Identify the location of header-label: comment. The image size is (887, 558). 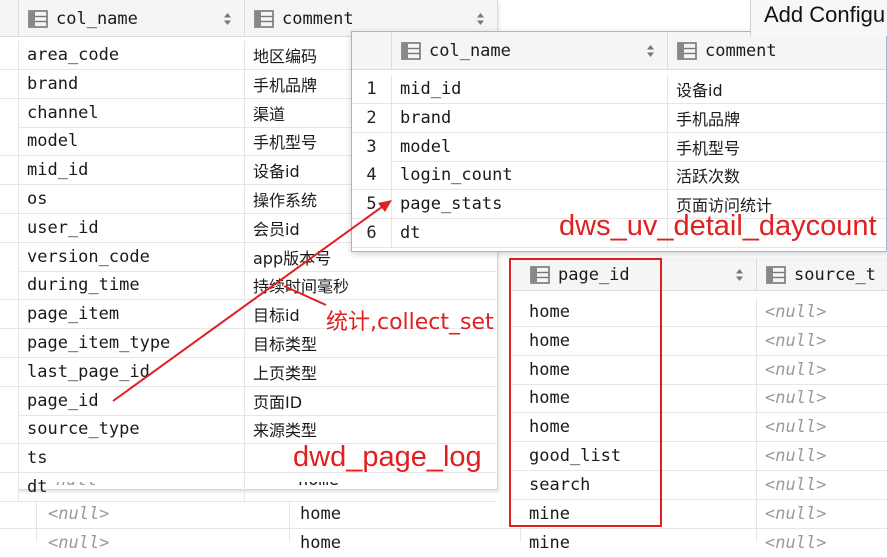
(318, 18).